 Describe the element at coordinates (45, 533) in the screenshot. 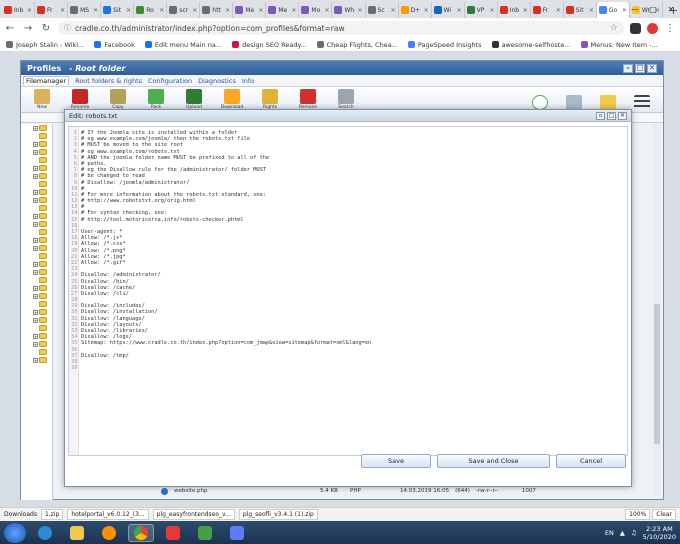

I see `taskbar-ie` at that location.